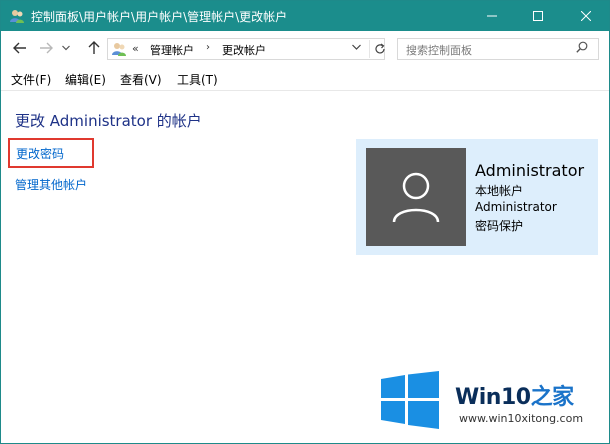 Image resolution: width=610 pixels, height=444 pixels. Describe the element at coordinates (552, 397) in the screenshot. I see `watermark-brand-suffix: 之家` at that location.